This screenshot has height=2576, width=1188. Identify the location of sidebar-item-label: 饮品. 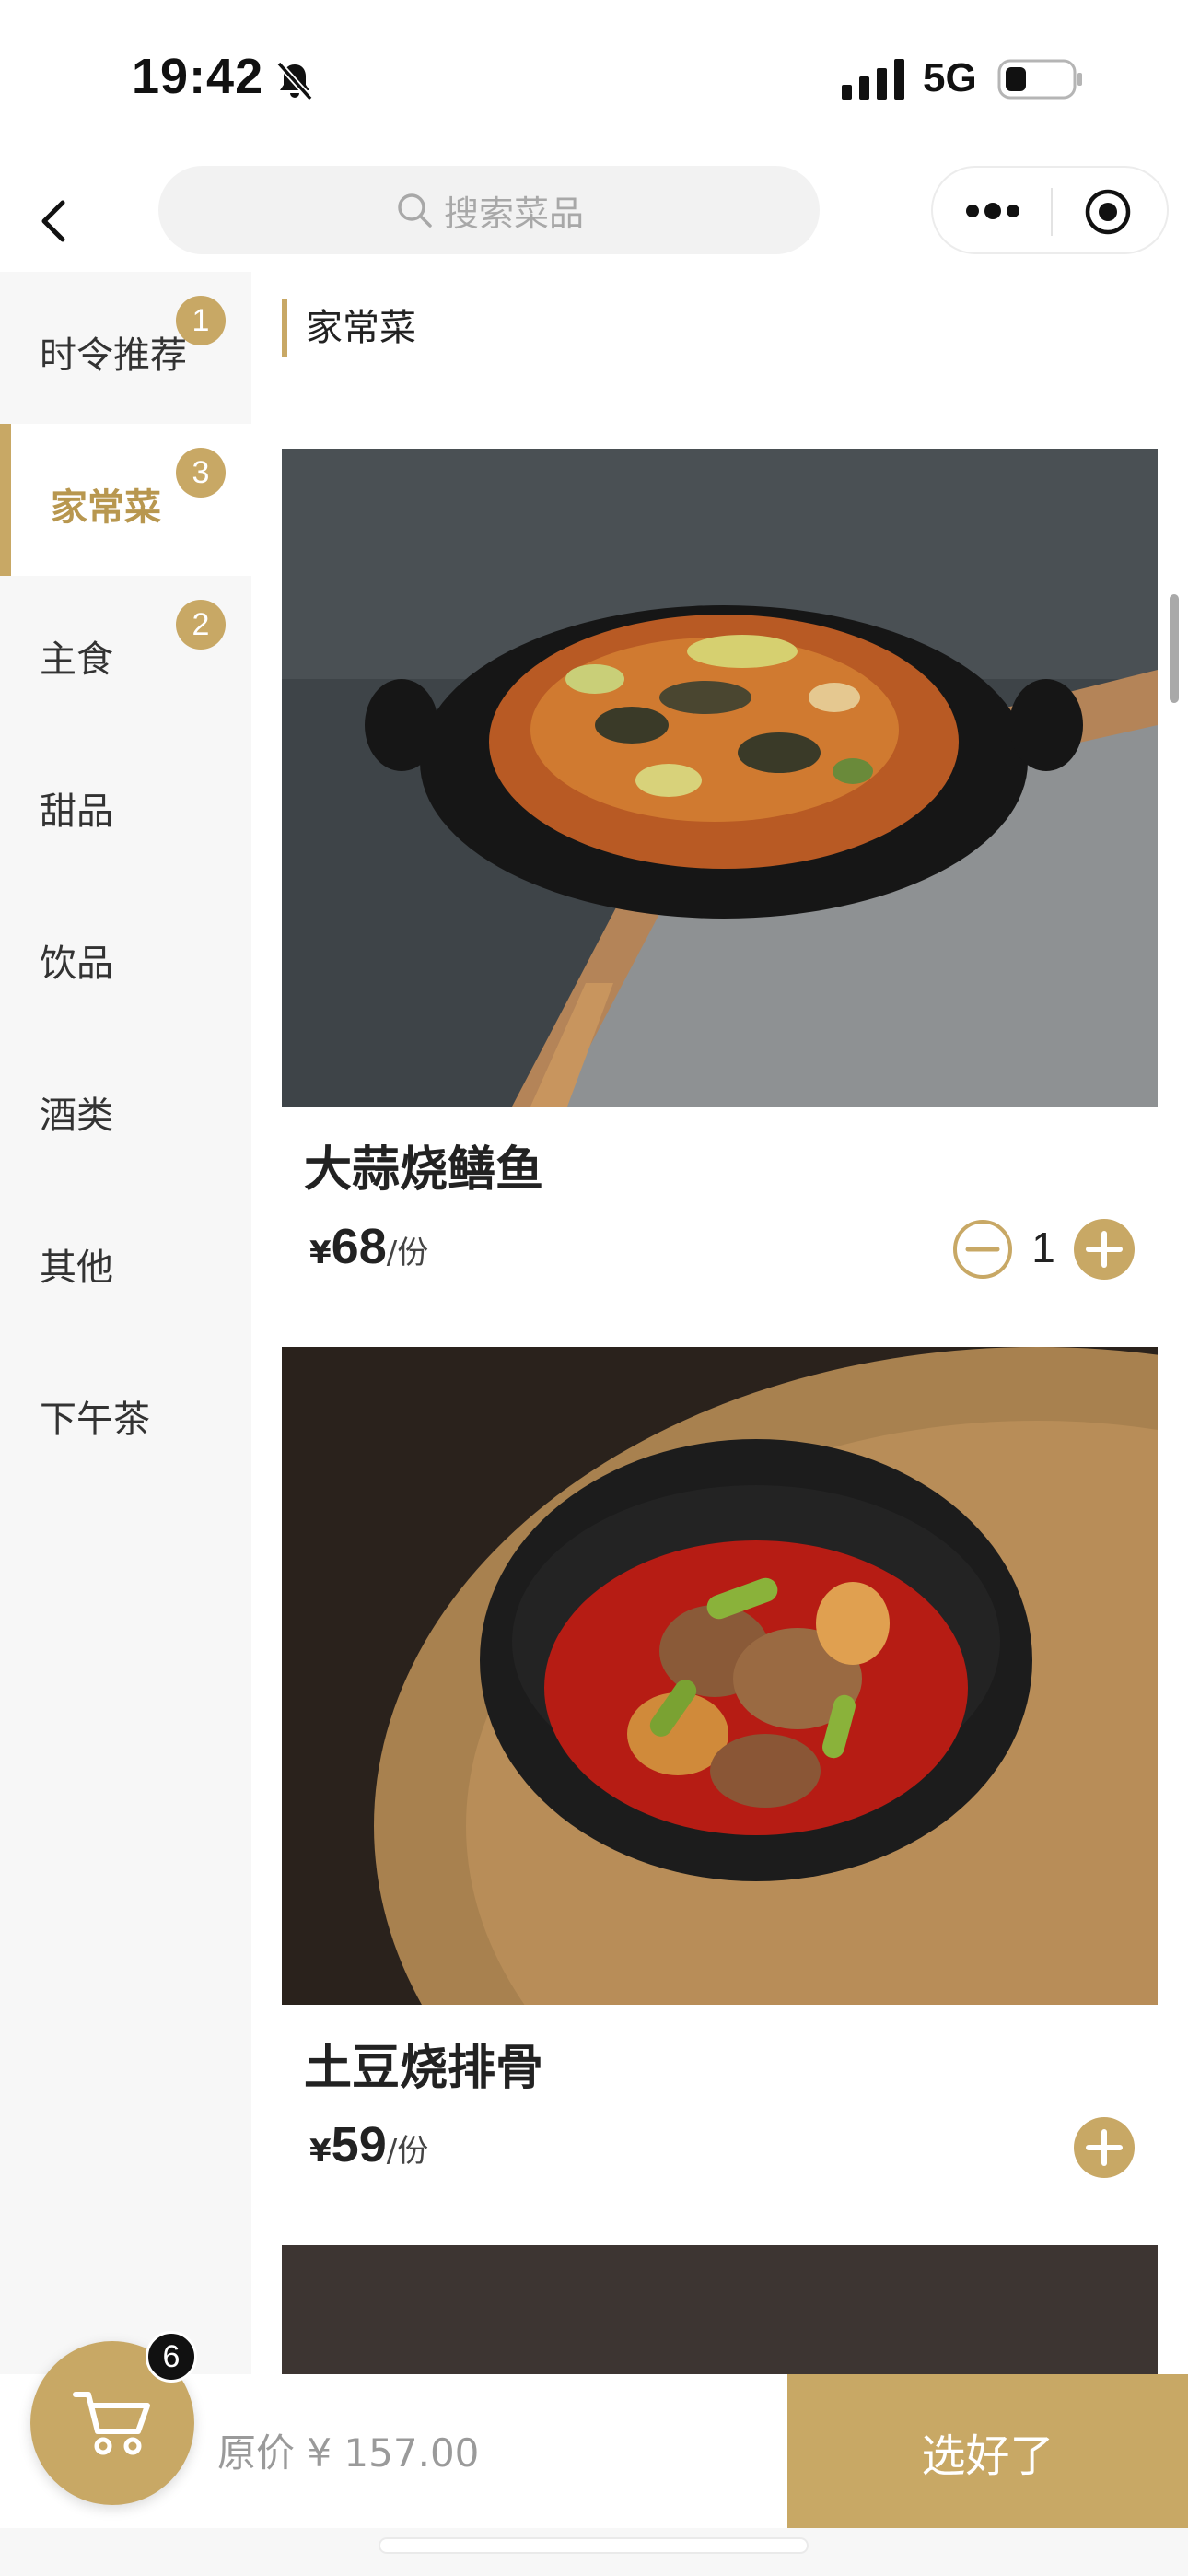
(76, 964).